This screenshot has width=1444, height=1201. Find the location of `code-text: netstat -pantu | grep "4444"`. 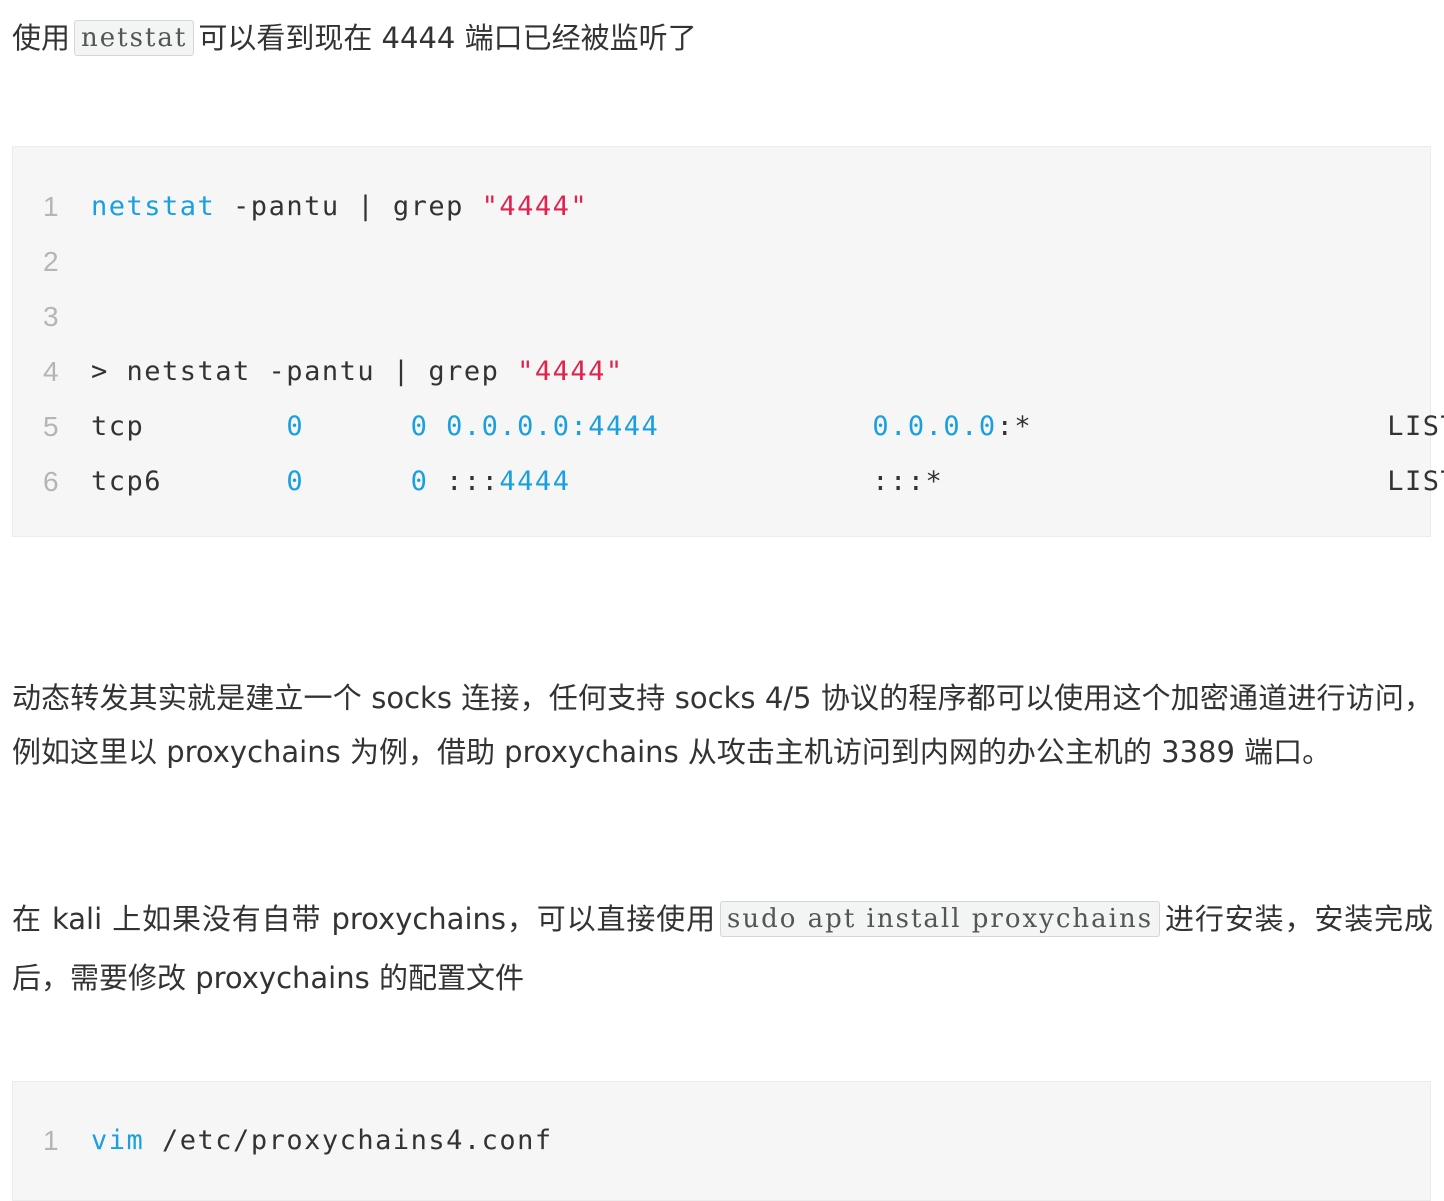

code-text: netstat -pantu | grep "4444" is located at coordinates (339, 206).